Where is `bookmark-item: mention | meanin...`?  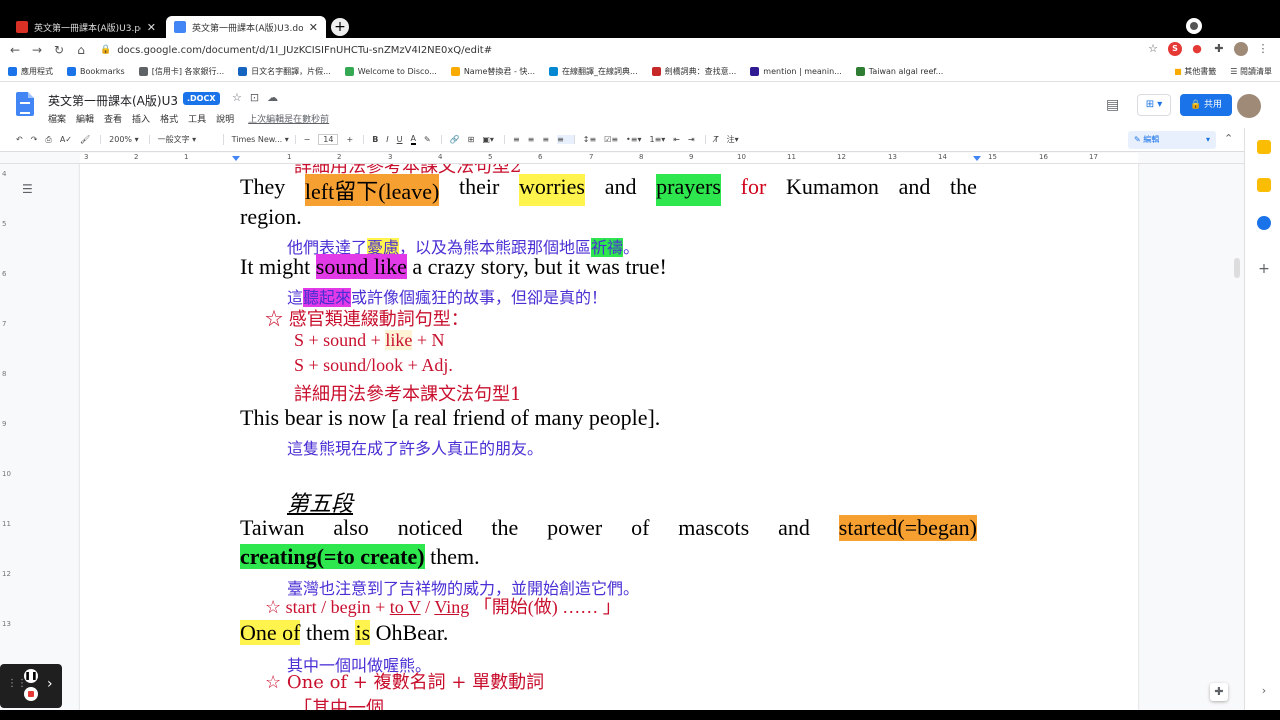
bookmark-item: mention | meanin... is located at coordinates (796, 71).